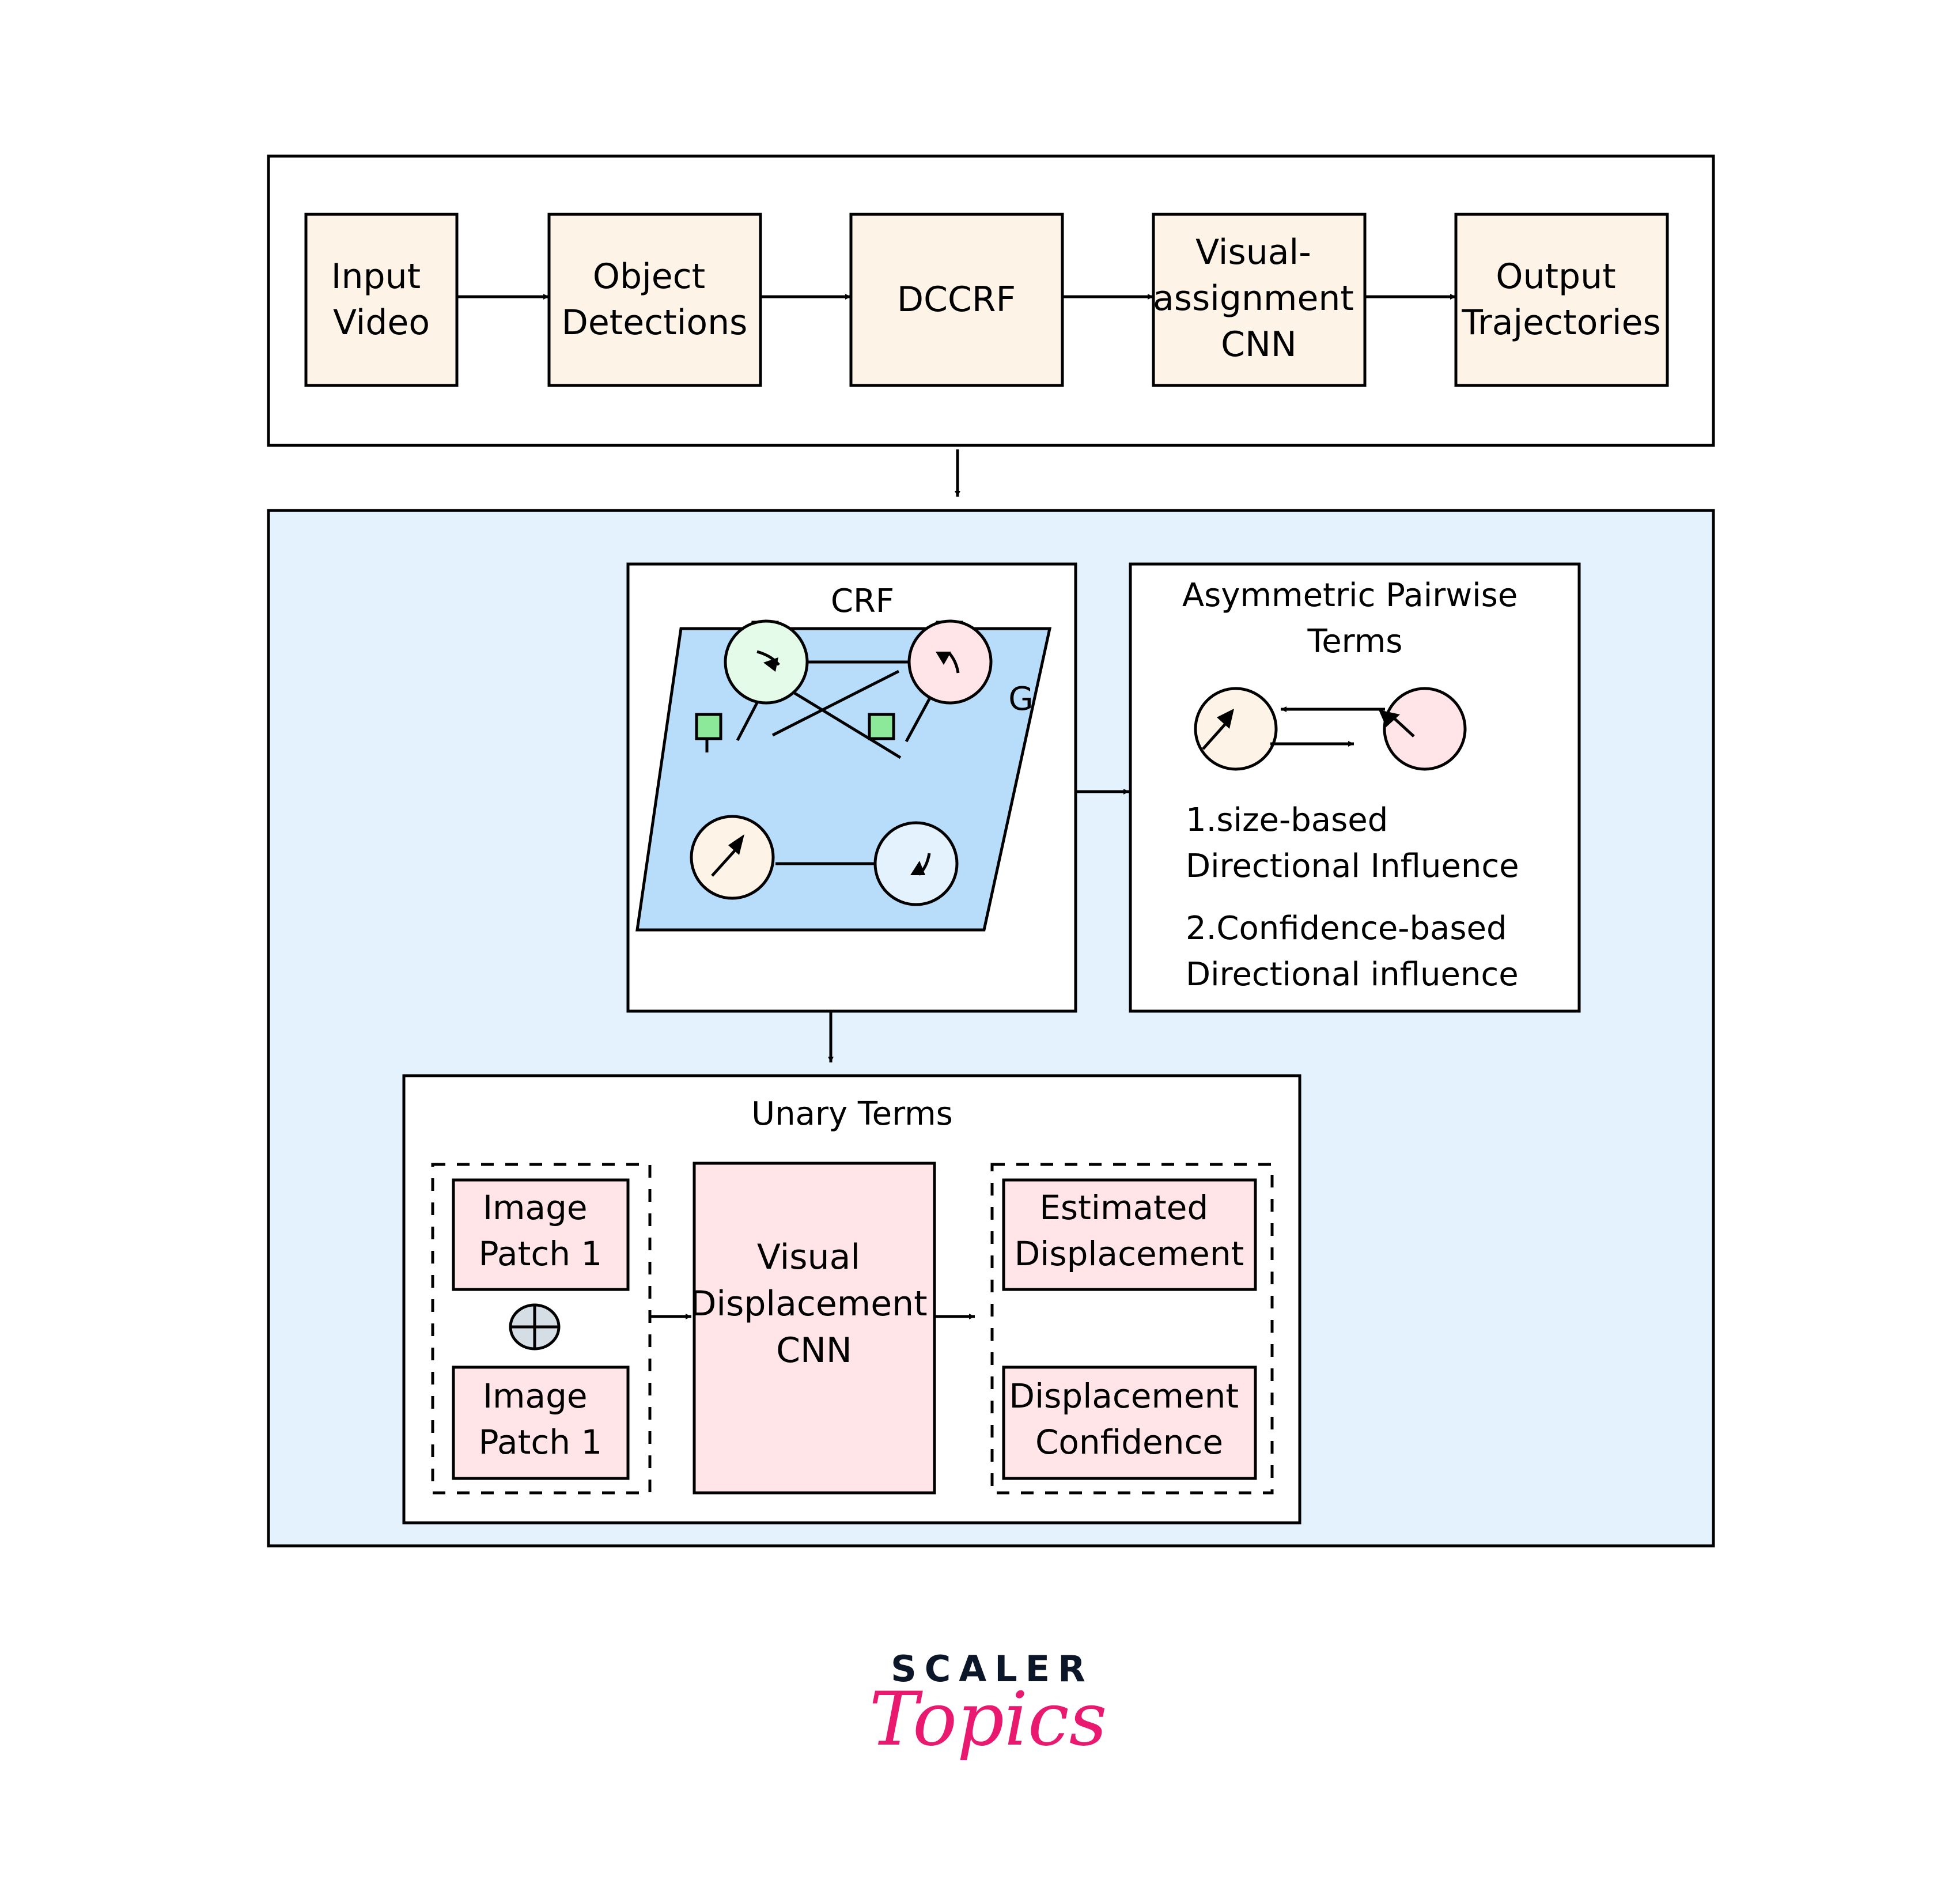 This screenshot has height=1880, width=1960. I want to click on crf-box: CRF G, so click(852, 787).